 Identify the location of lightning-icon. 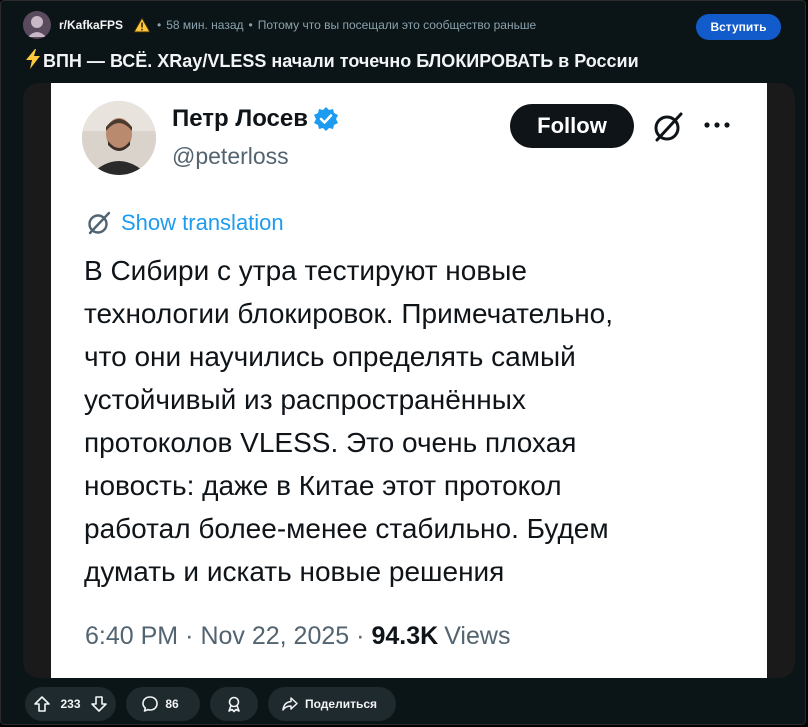
(33, 61).